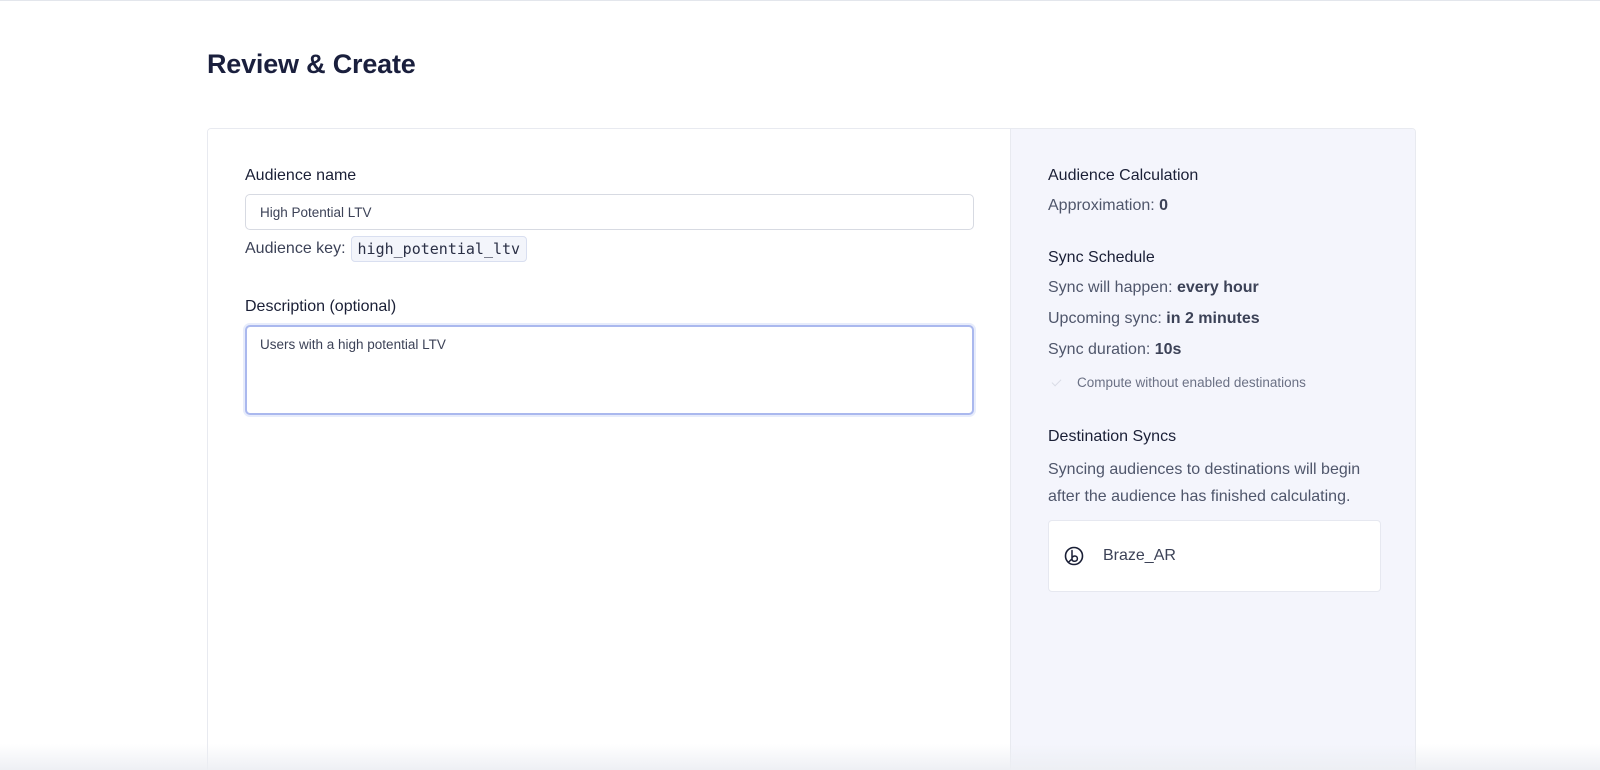  I want to click on sync-frequency-label: Sync will happen:, so click(1110, 287).